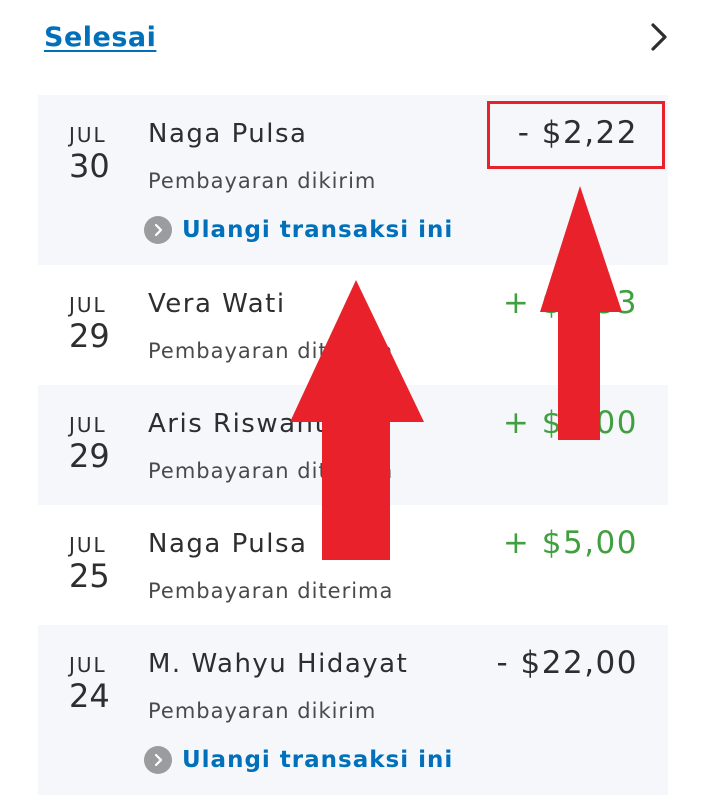  What do you see at coordinates (89, 166) in the screenshot?
I see `transaction-day: 30` at bounding box center [89, 166].